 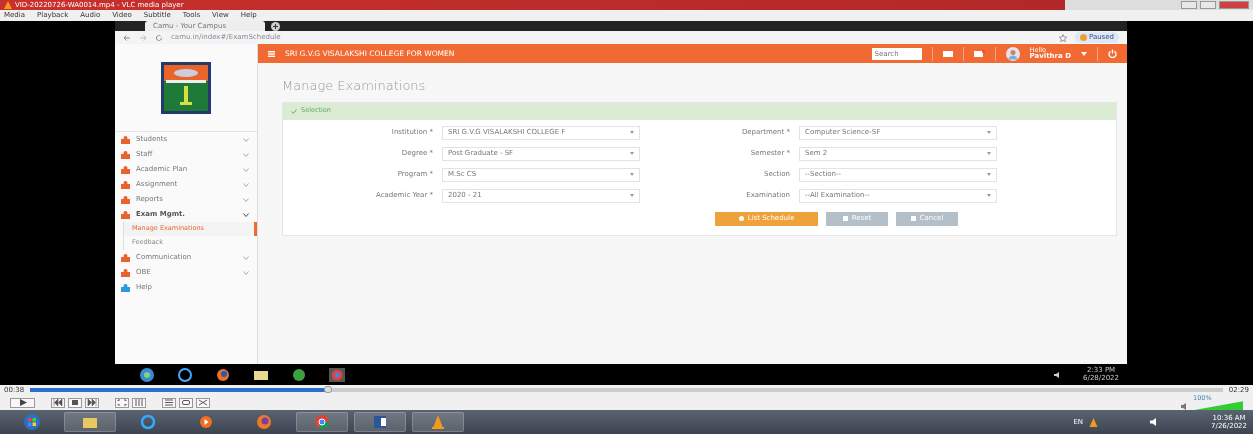 I want to click on back-icon, so click(x=127, y=37).